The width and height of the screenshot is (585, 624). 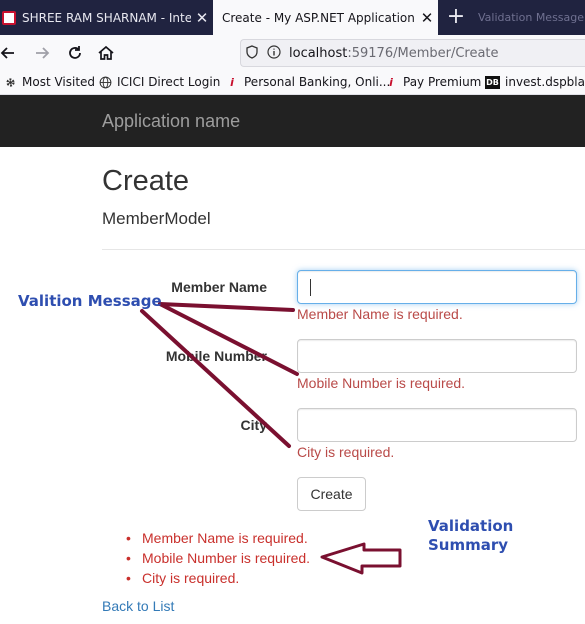 What do you see at coordinates (331, 494) in the screenshot?
I see `create-button: Create` at bounding box center [331, 494].